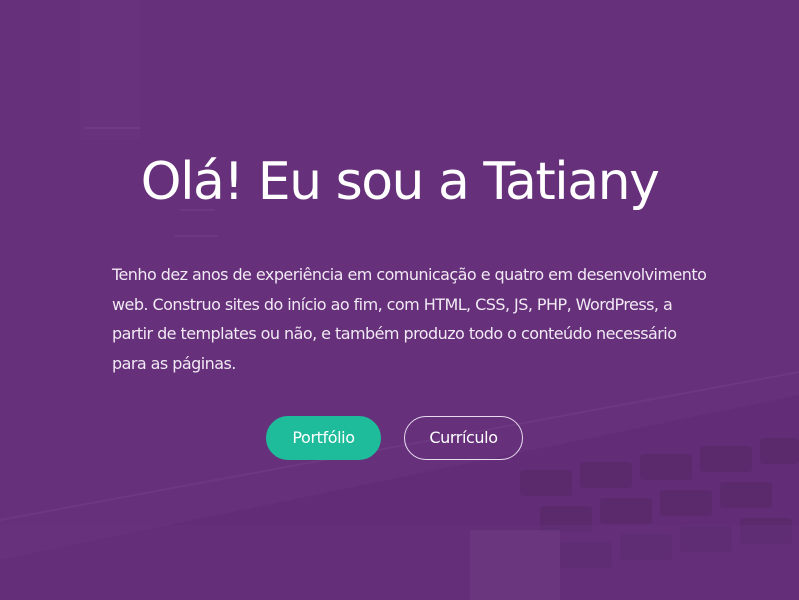 The width and height of the screenshot is (799, 600). Describe the element at coordinates (400, 182) in the screenshot. I see `page-title: Olá! Eu sou a Tatiany` at that location.